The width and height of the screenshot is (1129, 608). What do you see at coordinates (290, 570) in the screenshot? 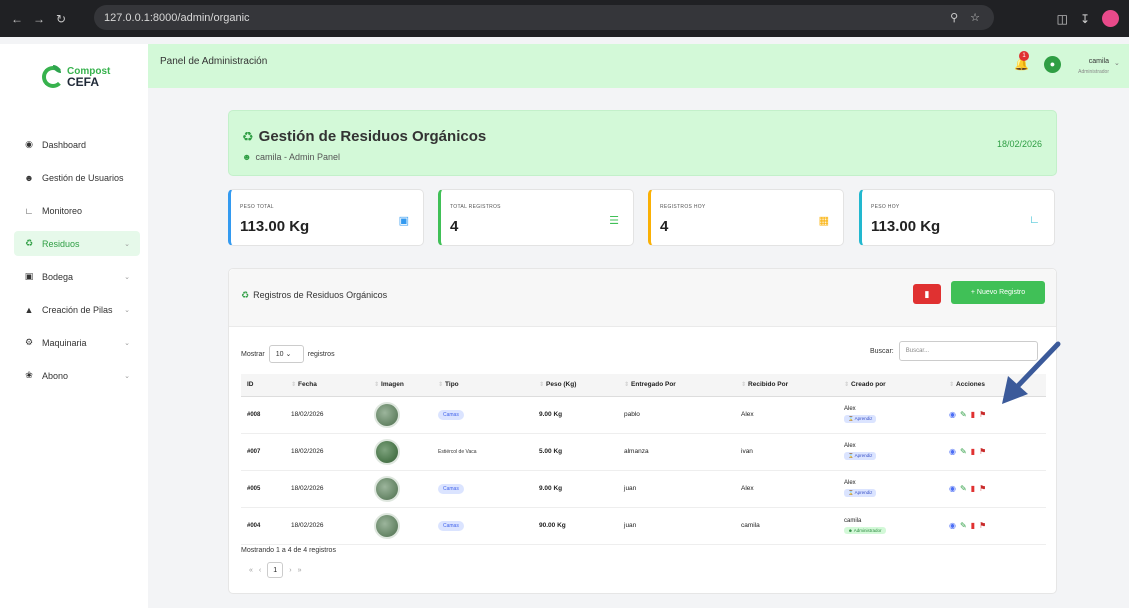
I see `next-page-icon: ›` at bounding box center [290, 570].